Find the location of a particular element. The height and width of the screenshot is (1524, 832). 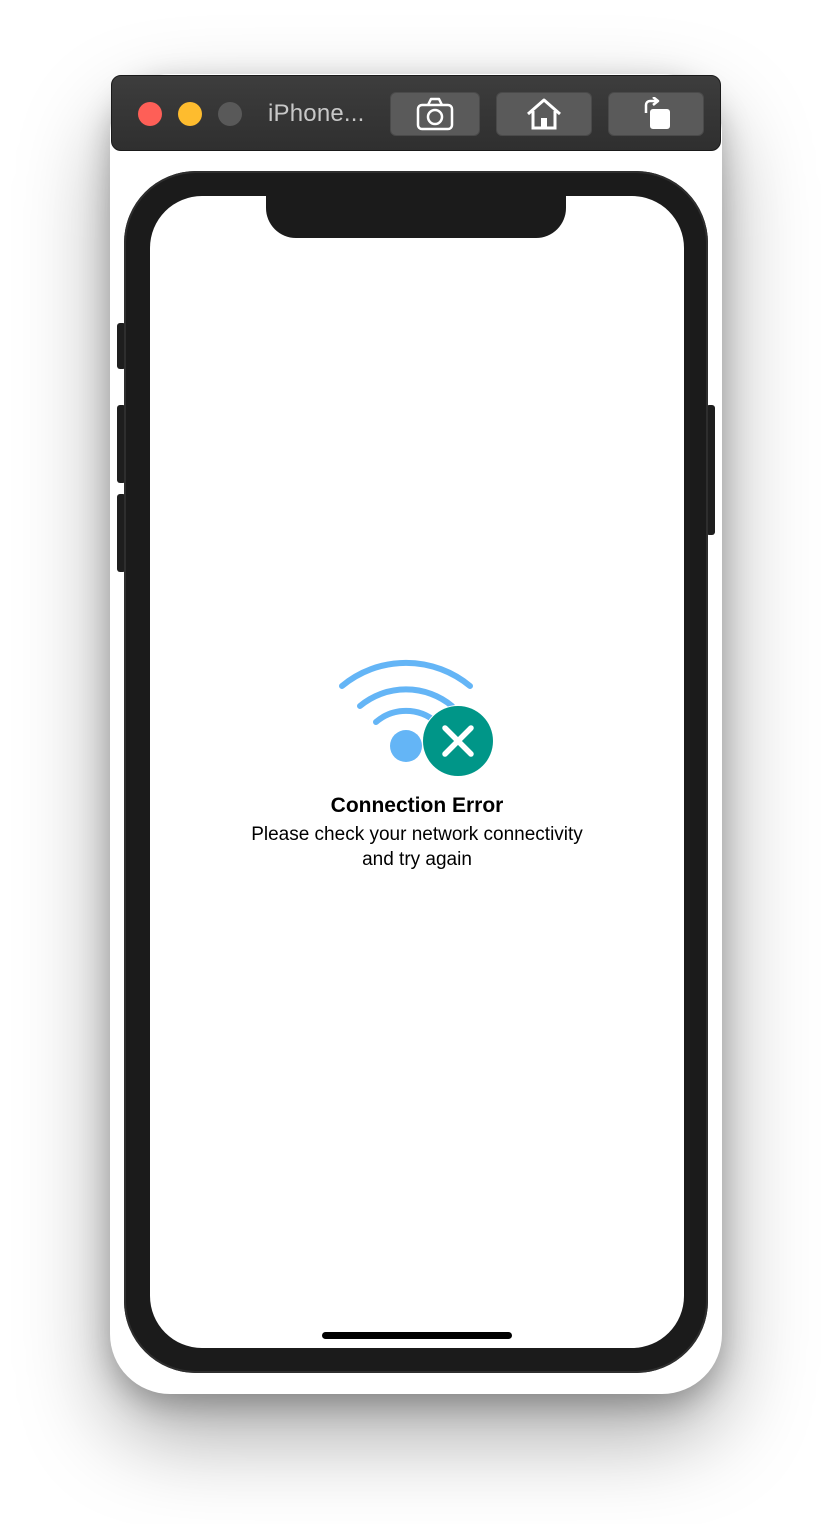

rotate-button is located at coordinates (656, 114).